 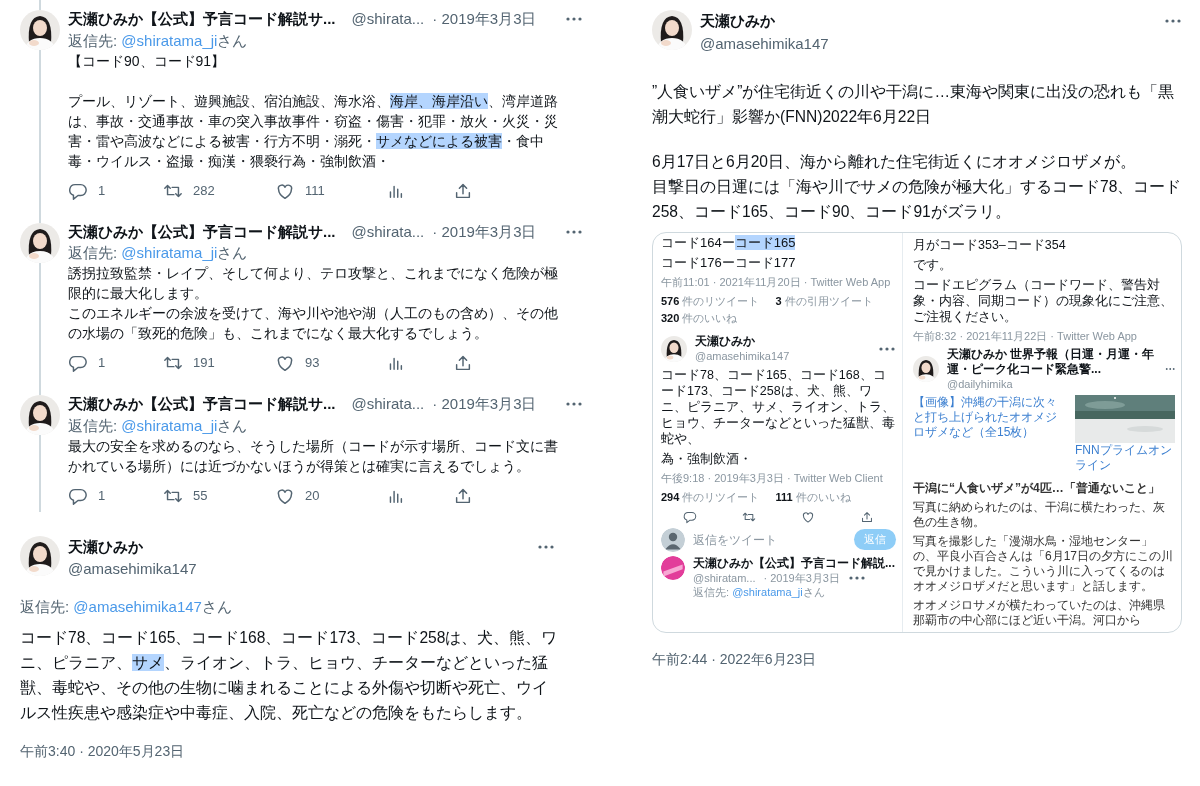 What do you see at coordinates (1025, 336) in the screenshot?
I see `tweet-meta: 午前8:32 · 2021年11月22日 · Twitter Web App` at bounding box center [1025, 336].